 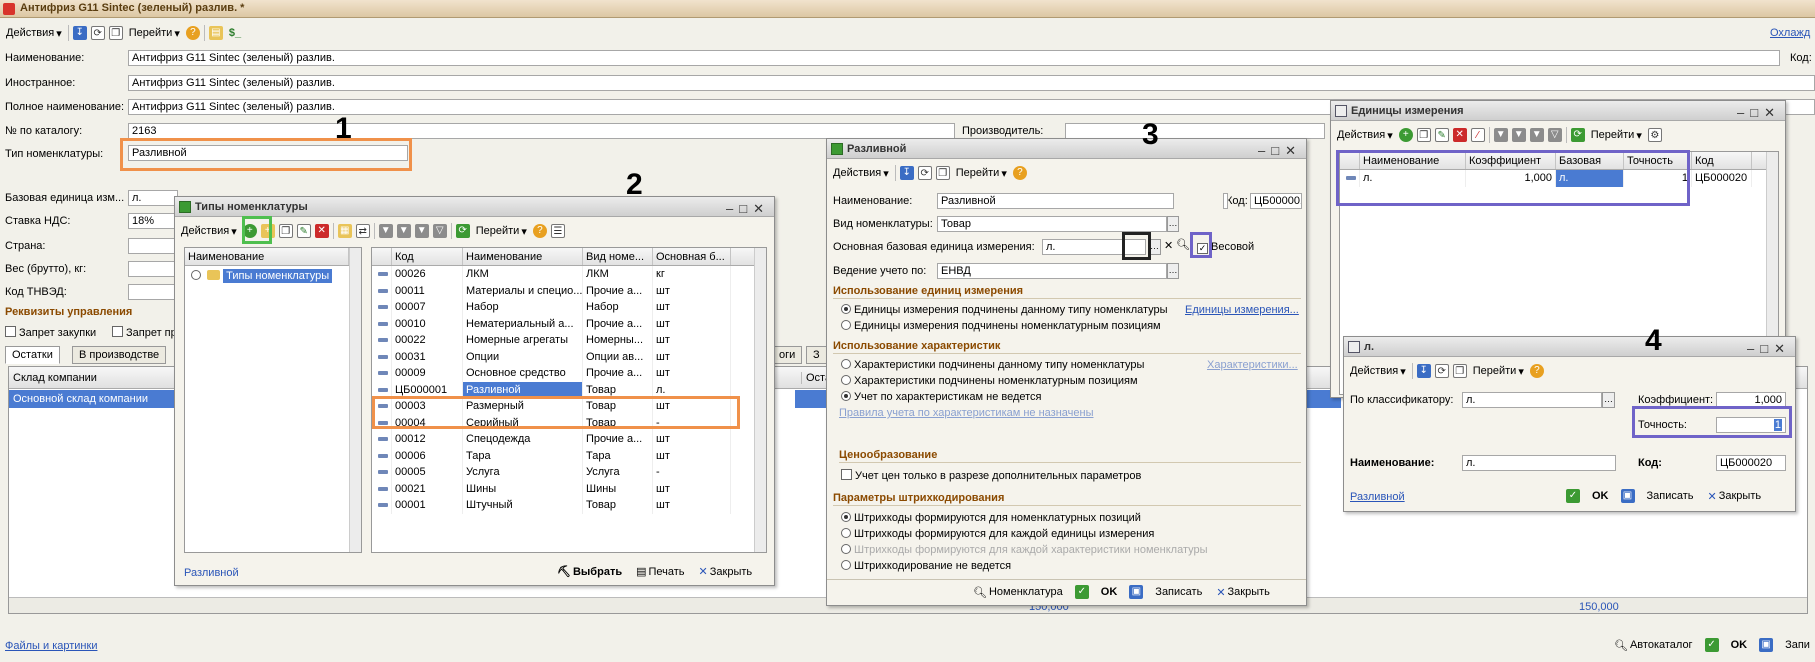 I want to click on autocatalog-button: 🔍︎ Автокаталог, so click(x=1653, y=645).